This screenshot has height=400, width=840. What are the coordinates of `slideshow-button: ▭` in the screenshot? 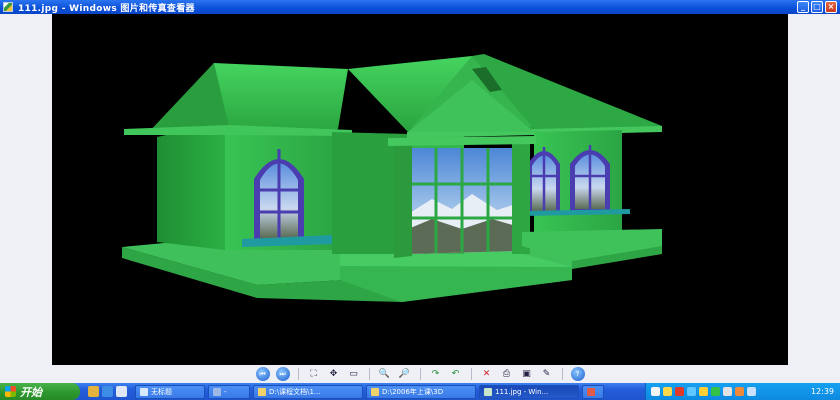 It's located at (354, 374).